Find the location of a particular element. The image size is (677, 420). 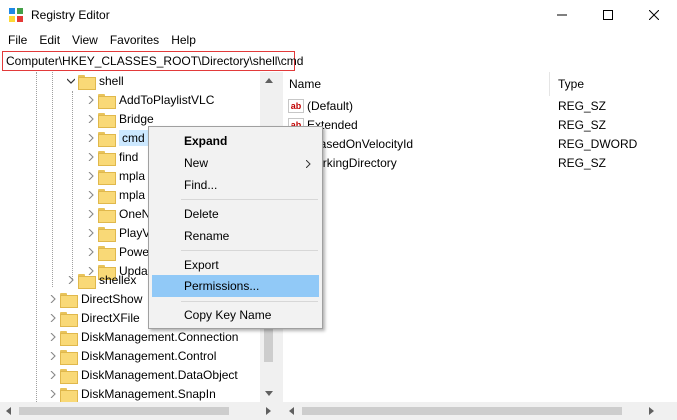

menu-item-rename: Rename is located at coordinates (235, 236).